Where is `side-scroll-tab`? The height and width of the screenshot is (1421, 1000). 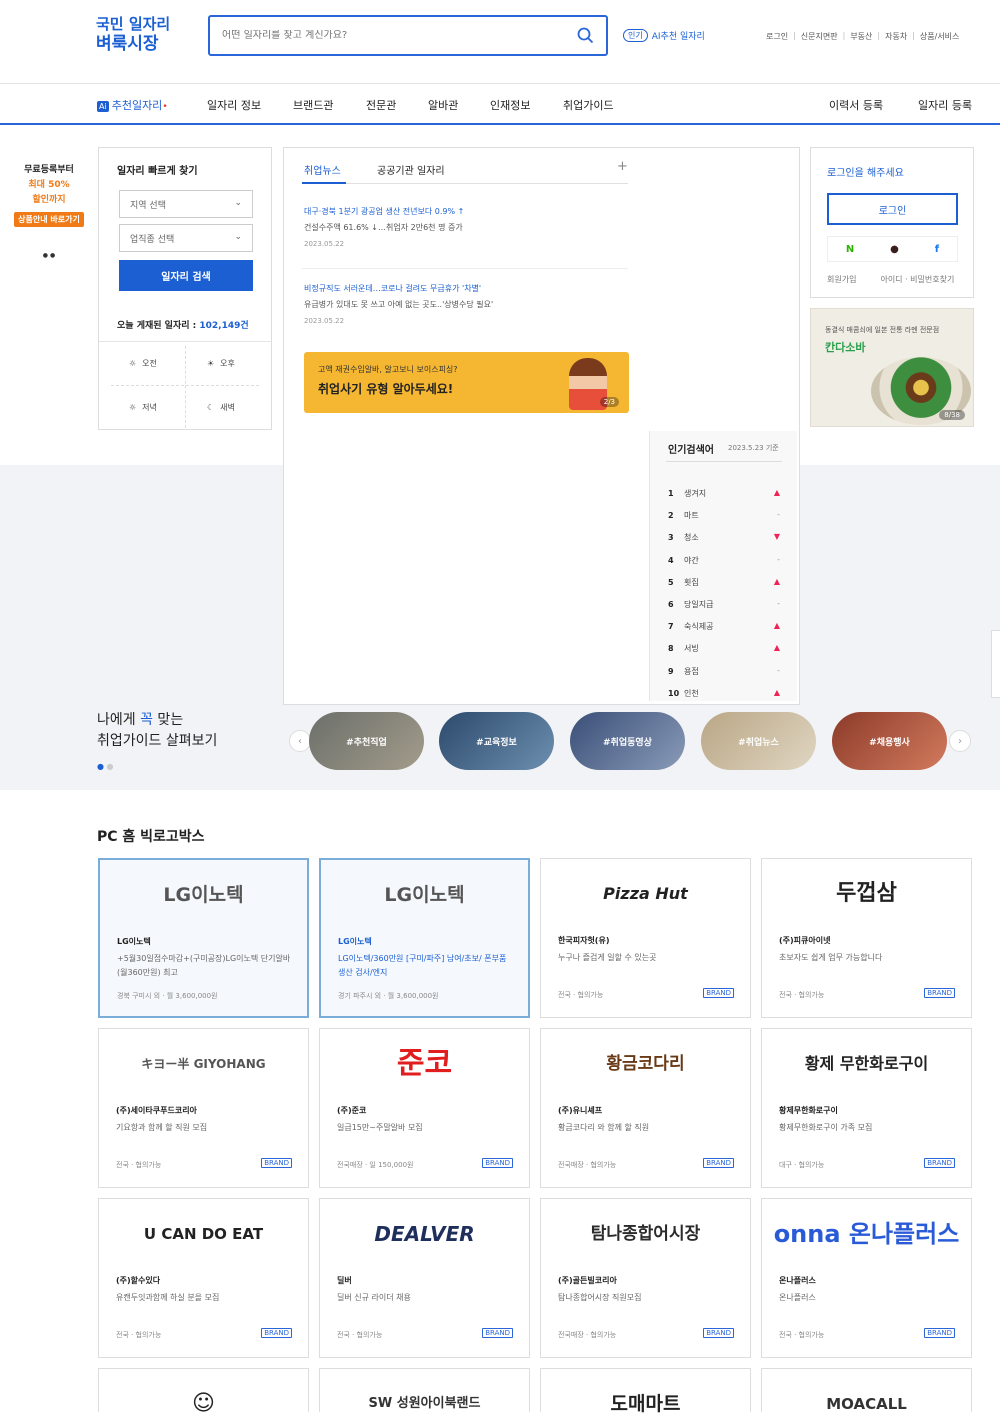
side-scroll-tab is located at coordinates (995, 664).